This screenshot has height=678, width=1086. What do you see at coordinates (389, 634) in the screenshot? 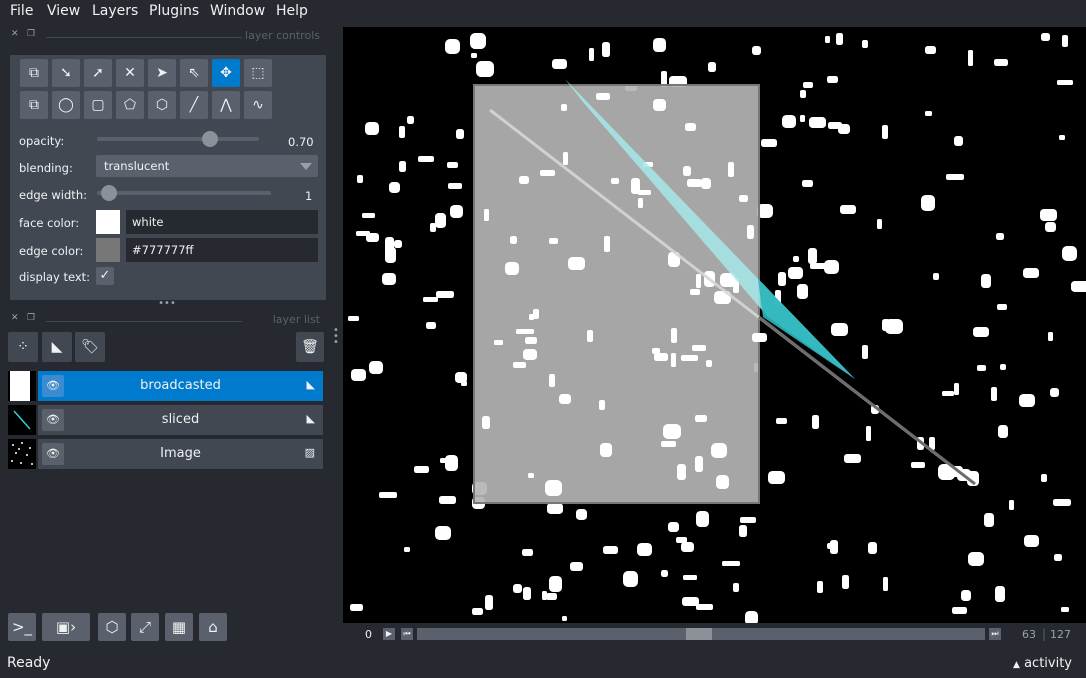
I see `play-icon: ▶` at bounding box center [389, 634].